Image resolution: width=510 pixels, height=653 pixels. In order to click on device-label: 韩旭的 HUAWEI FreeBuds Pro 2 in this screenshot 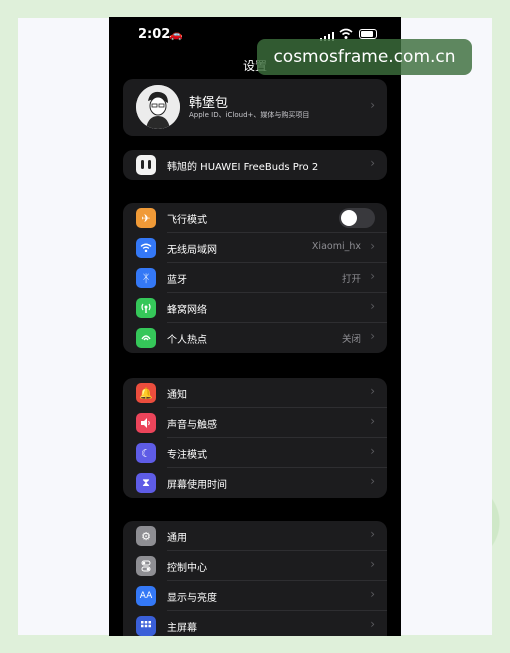, I will do `click(243, 167)`.